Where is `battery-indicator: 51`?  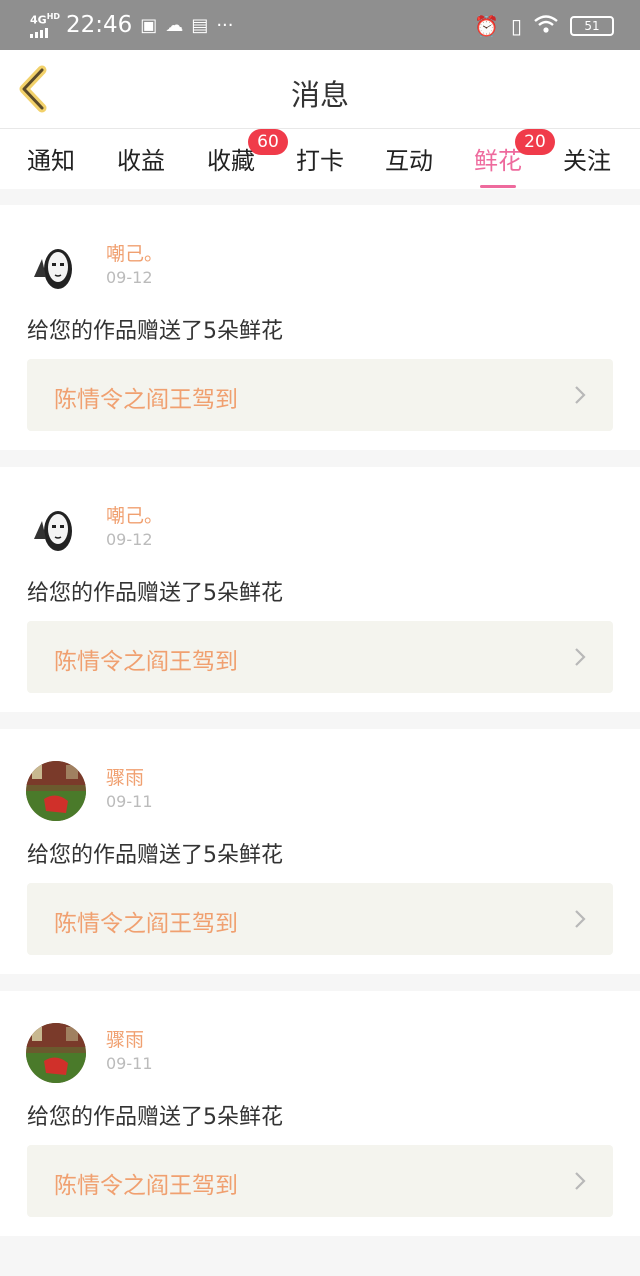 battery-indicator: 51 is located at coordinates (592, 26).